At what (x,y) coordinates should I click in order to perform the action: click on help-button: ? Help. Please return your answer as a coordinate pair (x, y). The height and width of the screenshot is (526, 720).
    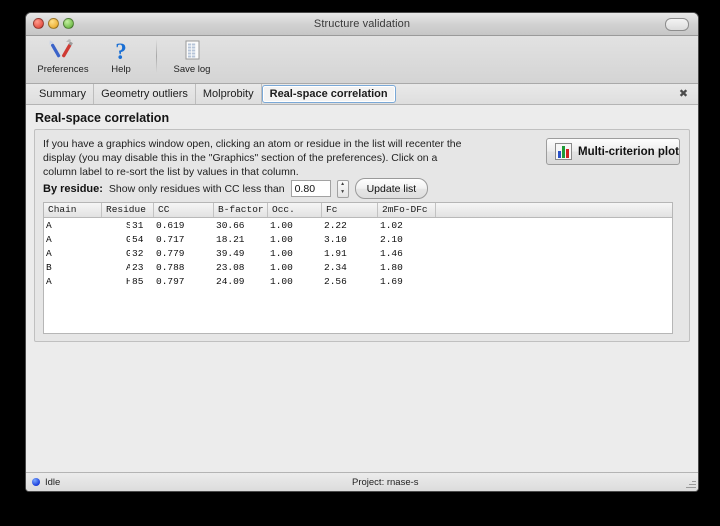
    Looking at the image, I should click on (121, 57).